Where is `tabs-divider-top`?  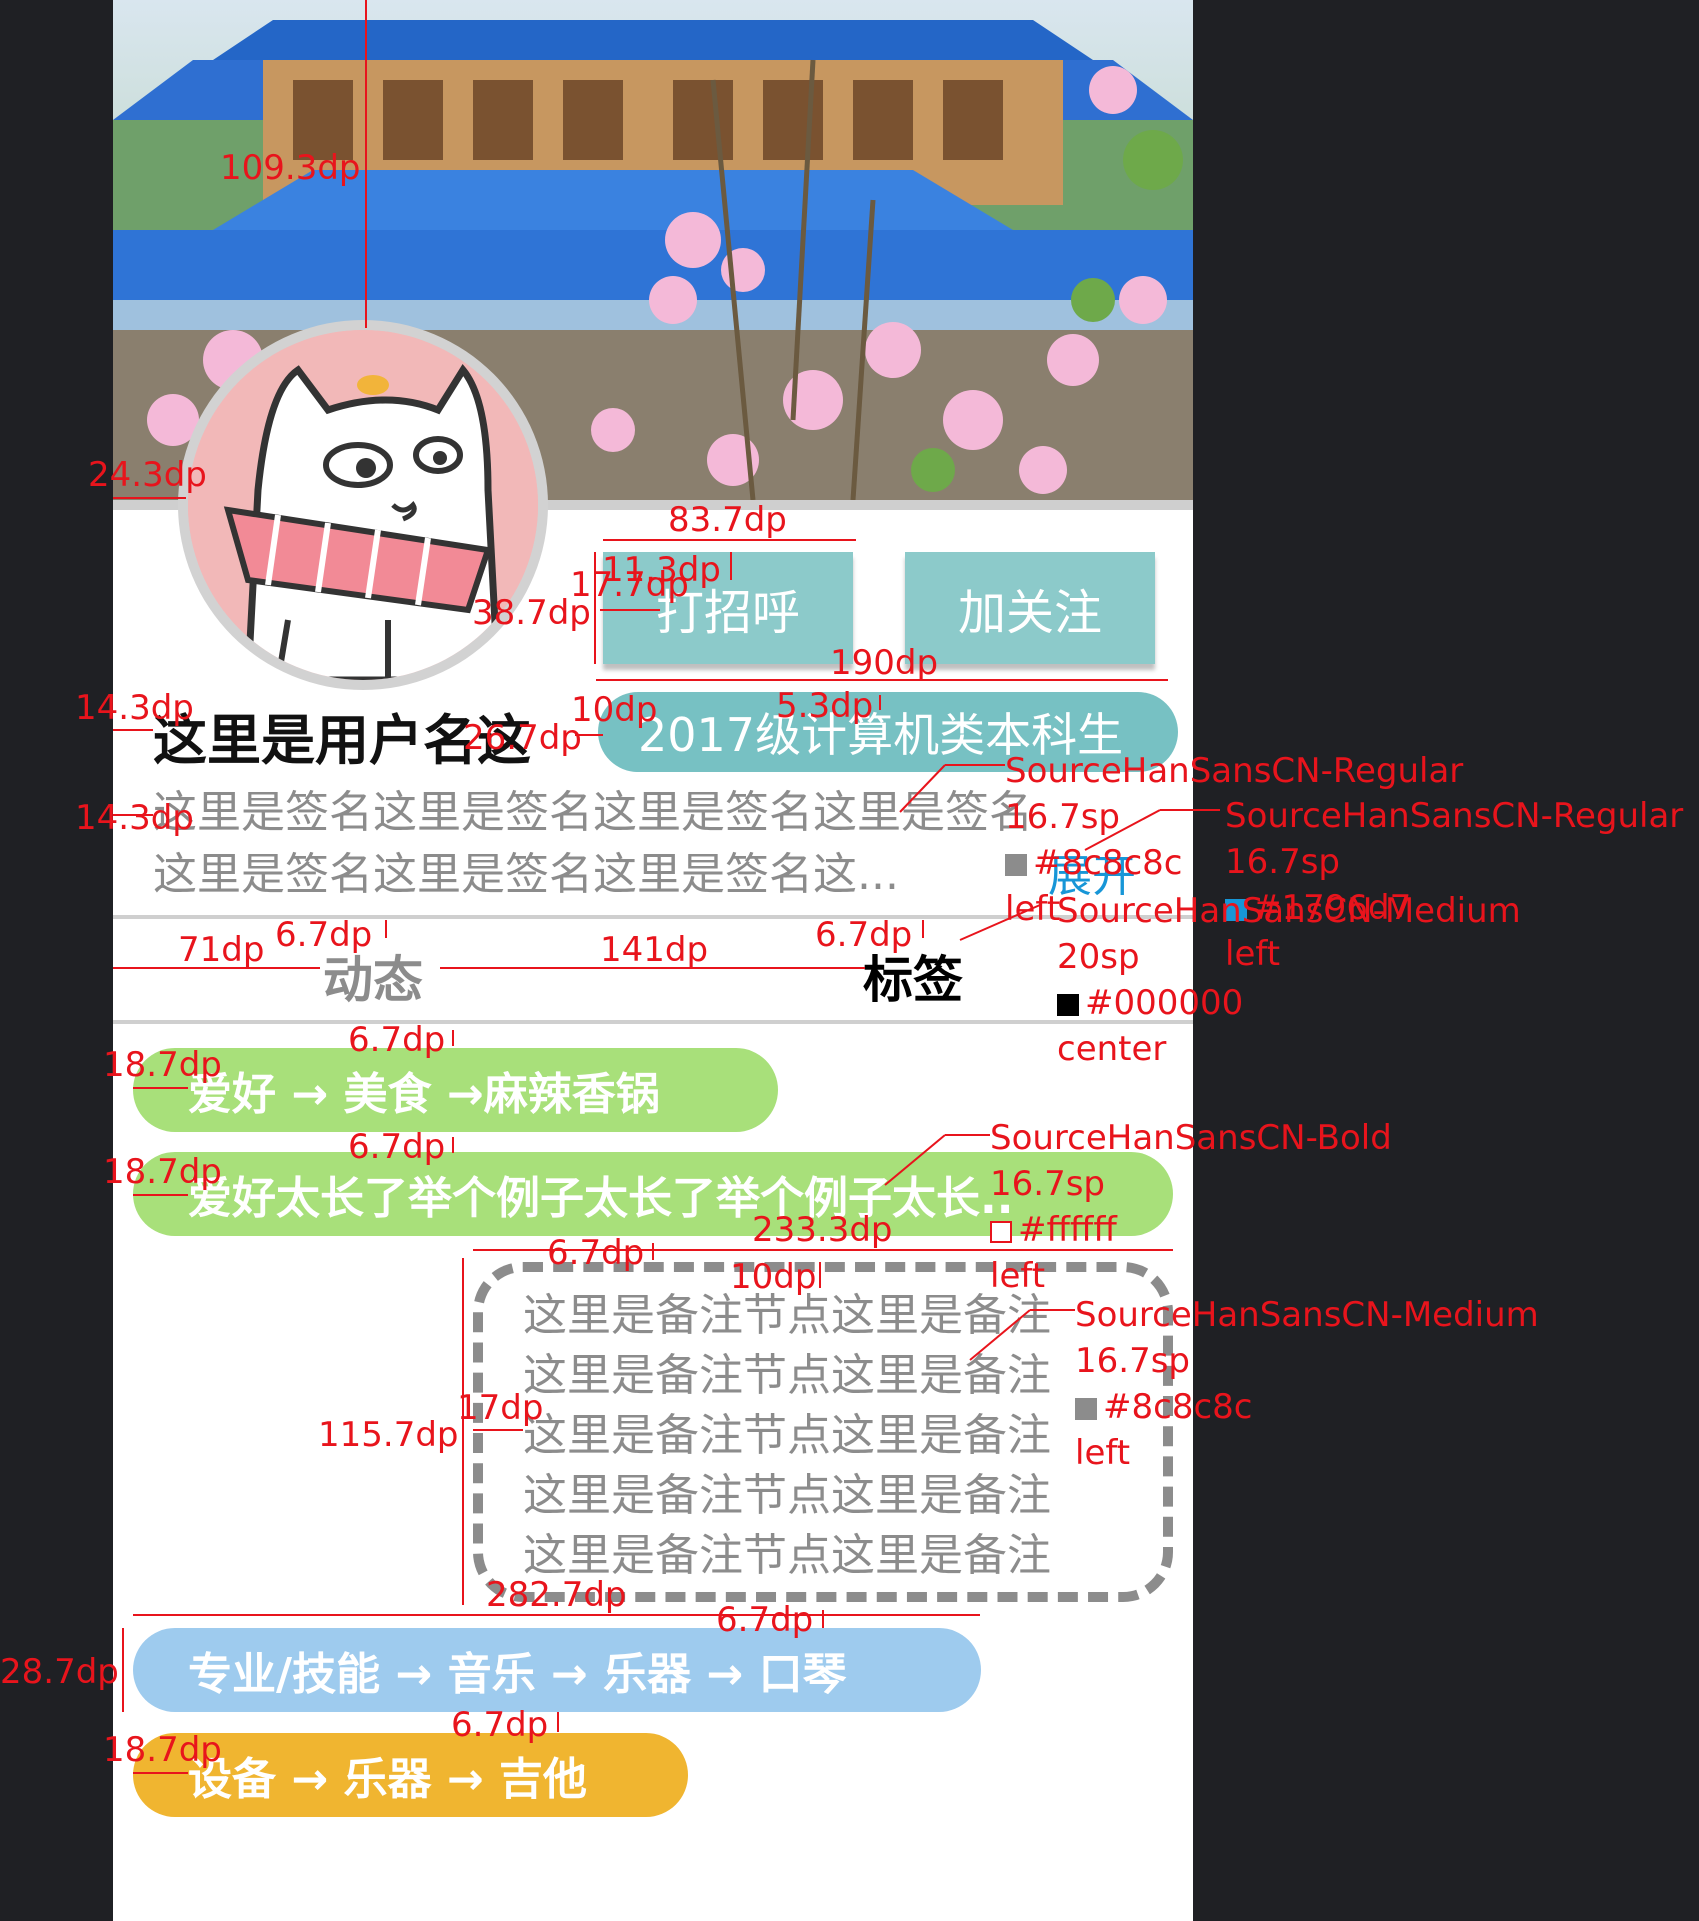
tabs-divider-top is located at coordinates (653, 917).